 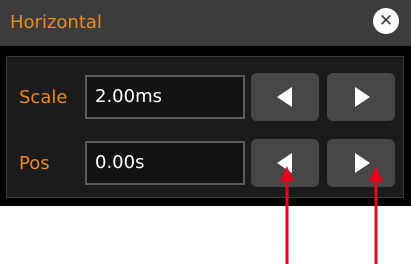 What do you see at coordinates (165, 163) in the screenshot?
I see `pos-value-field: 0.00s` at bounding box center [165, 163].